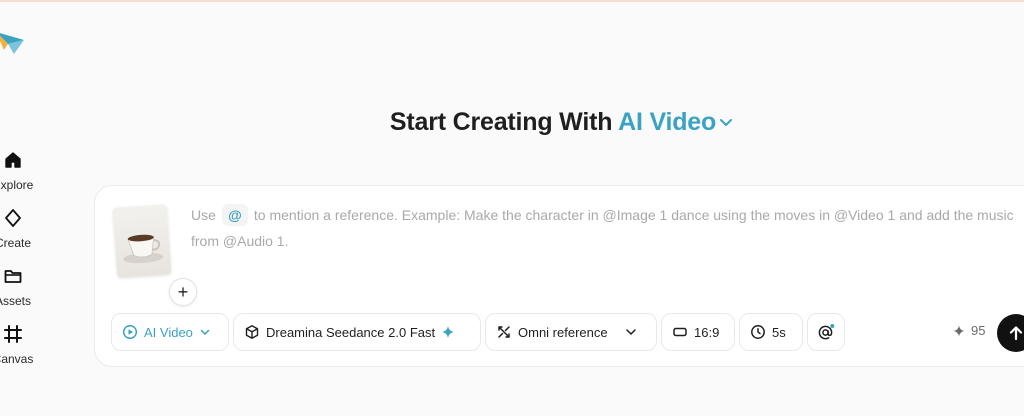 The image size is (1024, 416). What do you see at coordinates (143, 249) in the screenshot?
I see `coffee-cup-illustration` at bounding box center [143, 249].